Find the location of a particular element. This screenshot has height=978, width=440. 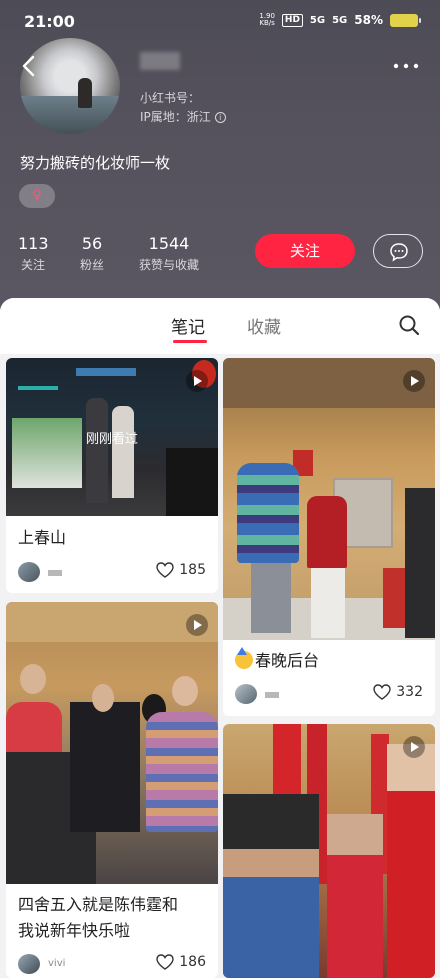

stat-followers-num: 56 is located at coordinates (92, 243).